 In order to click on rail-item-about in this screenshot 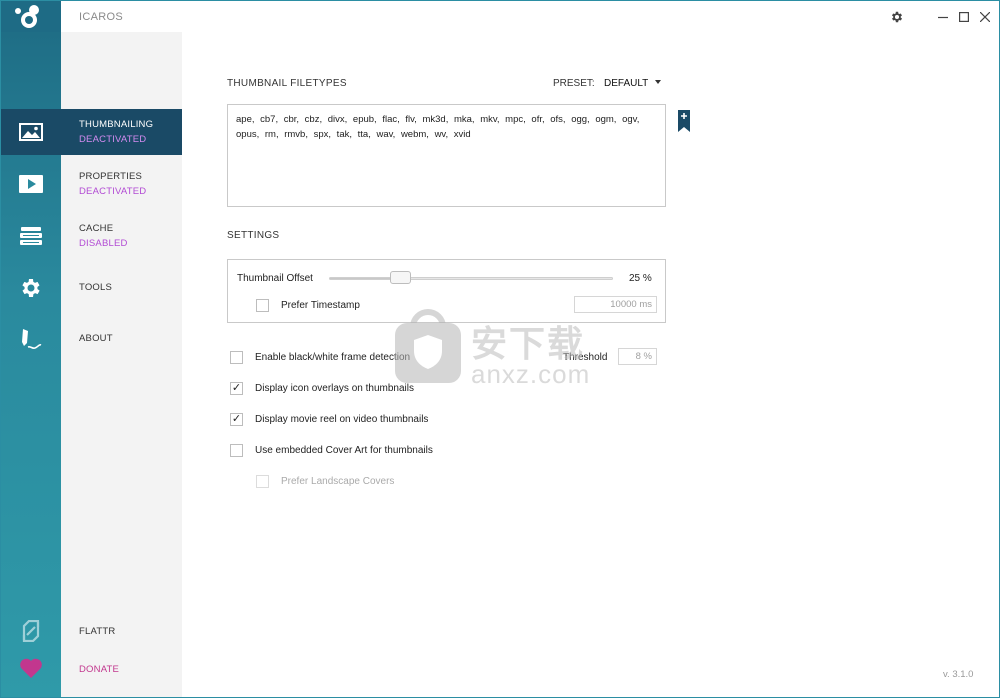, I will do `click(31, 340)`.